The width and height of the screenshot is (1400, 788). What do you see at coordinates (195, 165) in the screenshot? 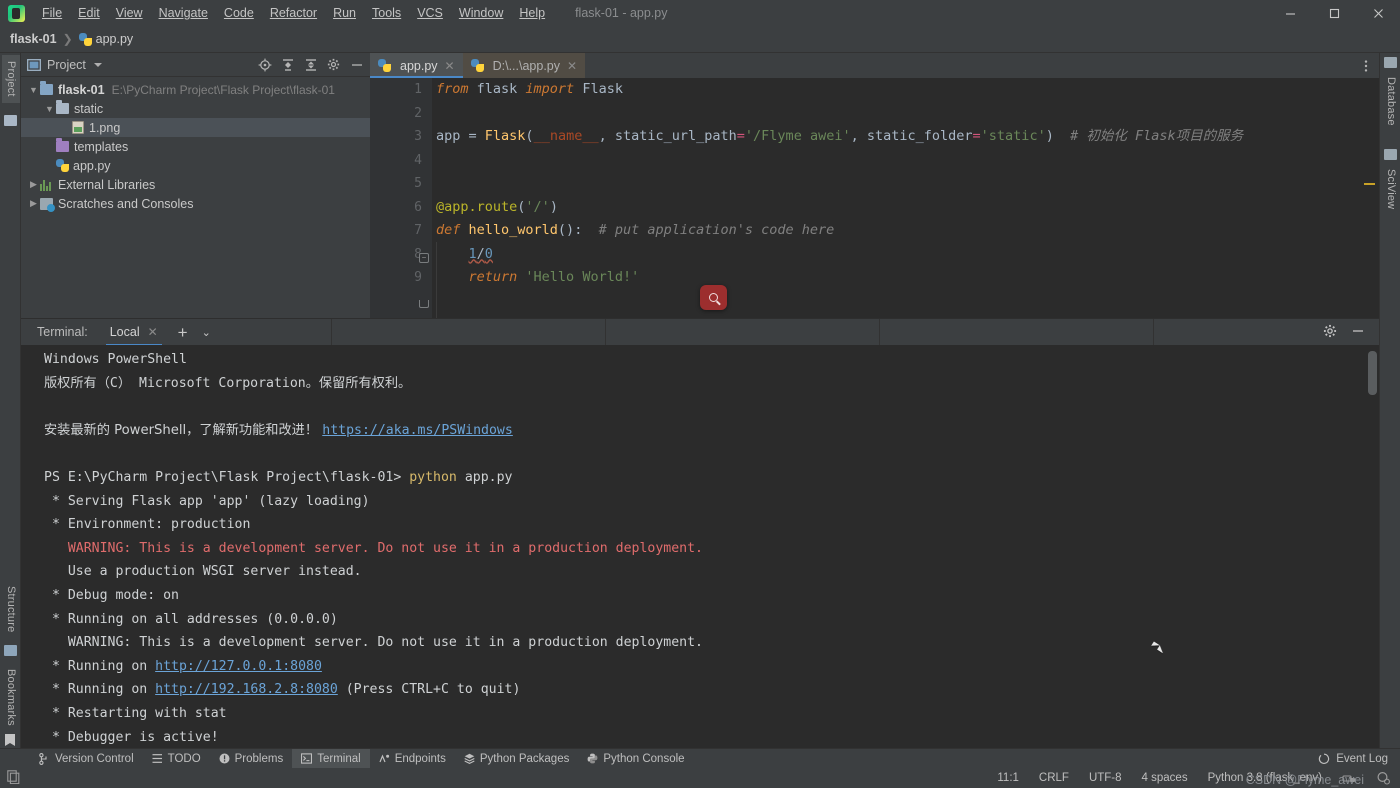
I see `tree-node-app-py: app.py` at bounding box center [195, 165].